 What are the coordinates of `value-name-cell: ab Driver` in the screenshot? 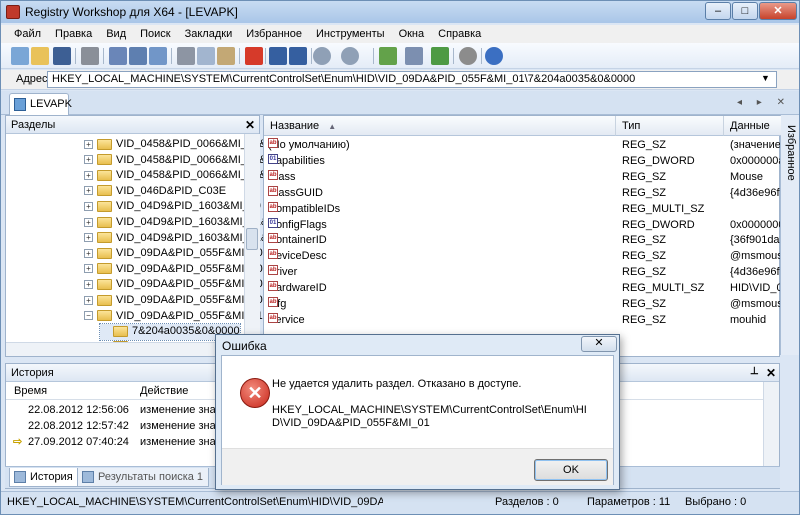 It's located at (282, 272).